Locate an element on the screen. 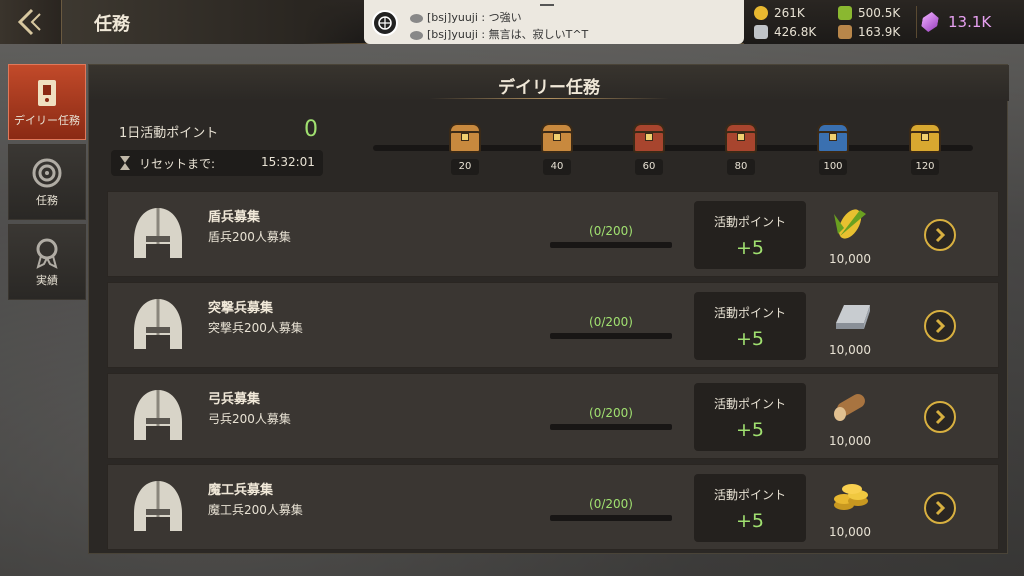 The image size is (1024, 576). tab-missions: 任務 is located at coordinates (47, 182).